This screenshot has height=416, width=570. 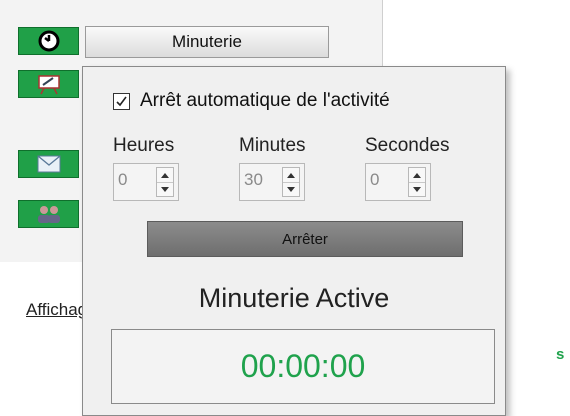 What do you see at coordinates (144, 145) in the screenshot?
I see `hours-label: Heures` at bounding box center [144, 145].